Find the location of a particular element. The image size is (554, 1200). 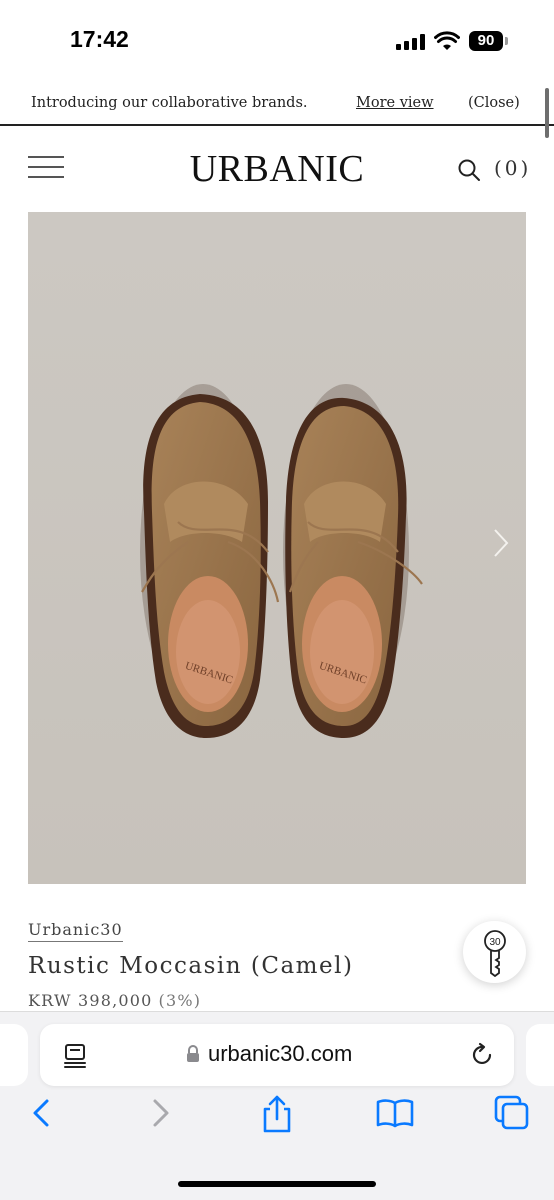

reload-icon is located at coordinates (483, 1055).